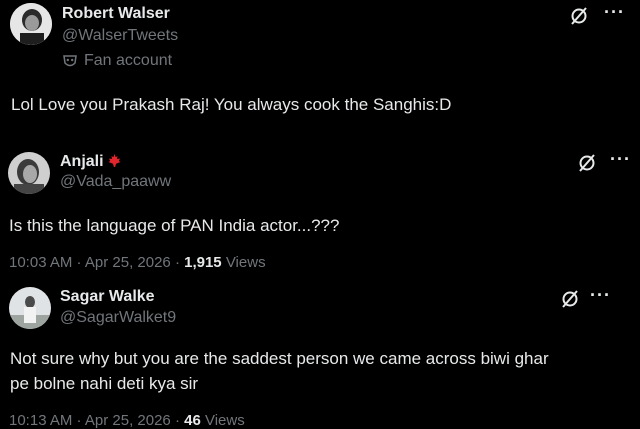 Image resolution: width=640 pixels, height=429 pixels. Describe the element at coordinates (128, 60) in the screenshot. I see `fan-account-label: Fan account` at that location.